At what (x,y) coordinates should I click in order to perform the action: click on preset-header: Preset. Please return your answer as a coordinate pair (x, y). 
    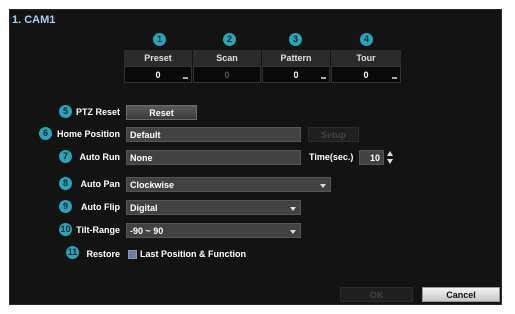
    Looking at the image, I should click on (158, 58).